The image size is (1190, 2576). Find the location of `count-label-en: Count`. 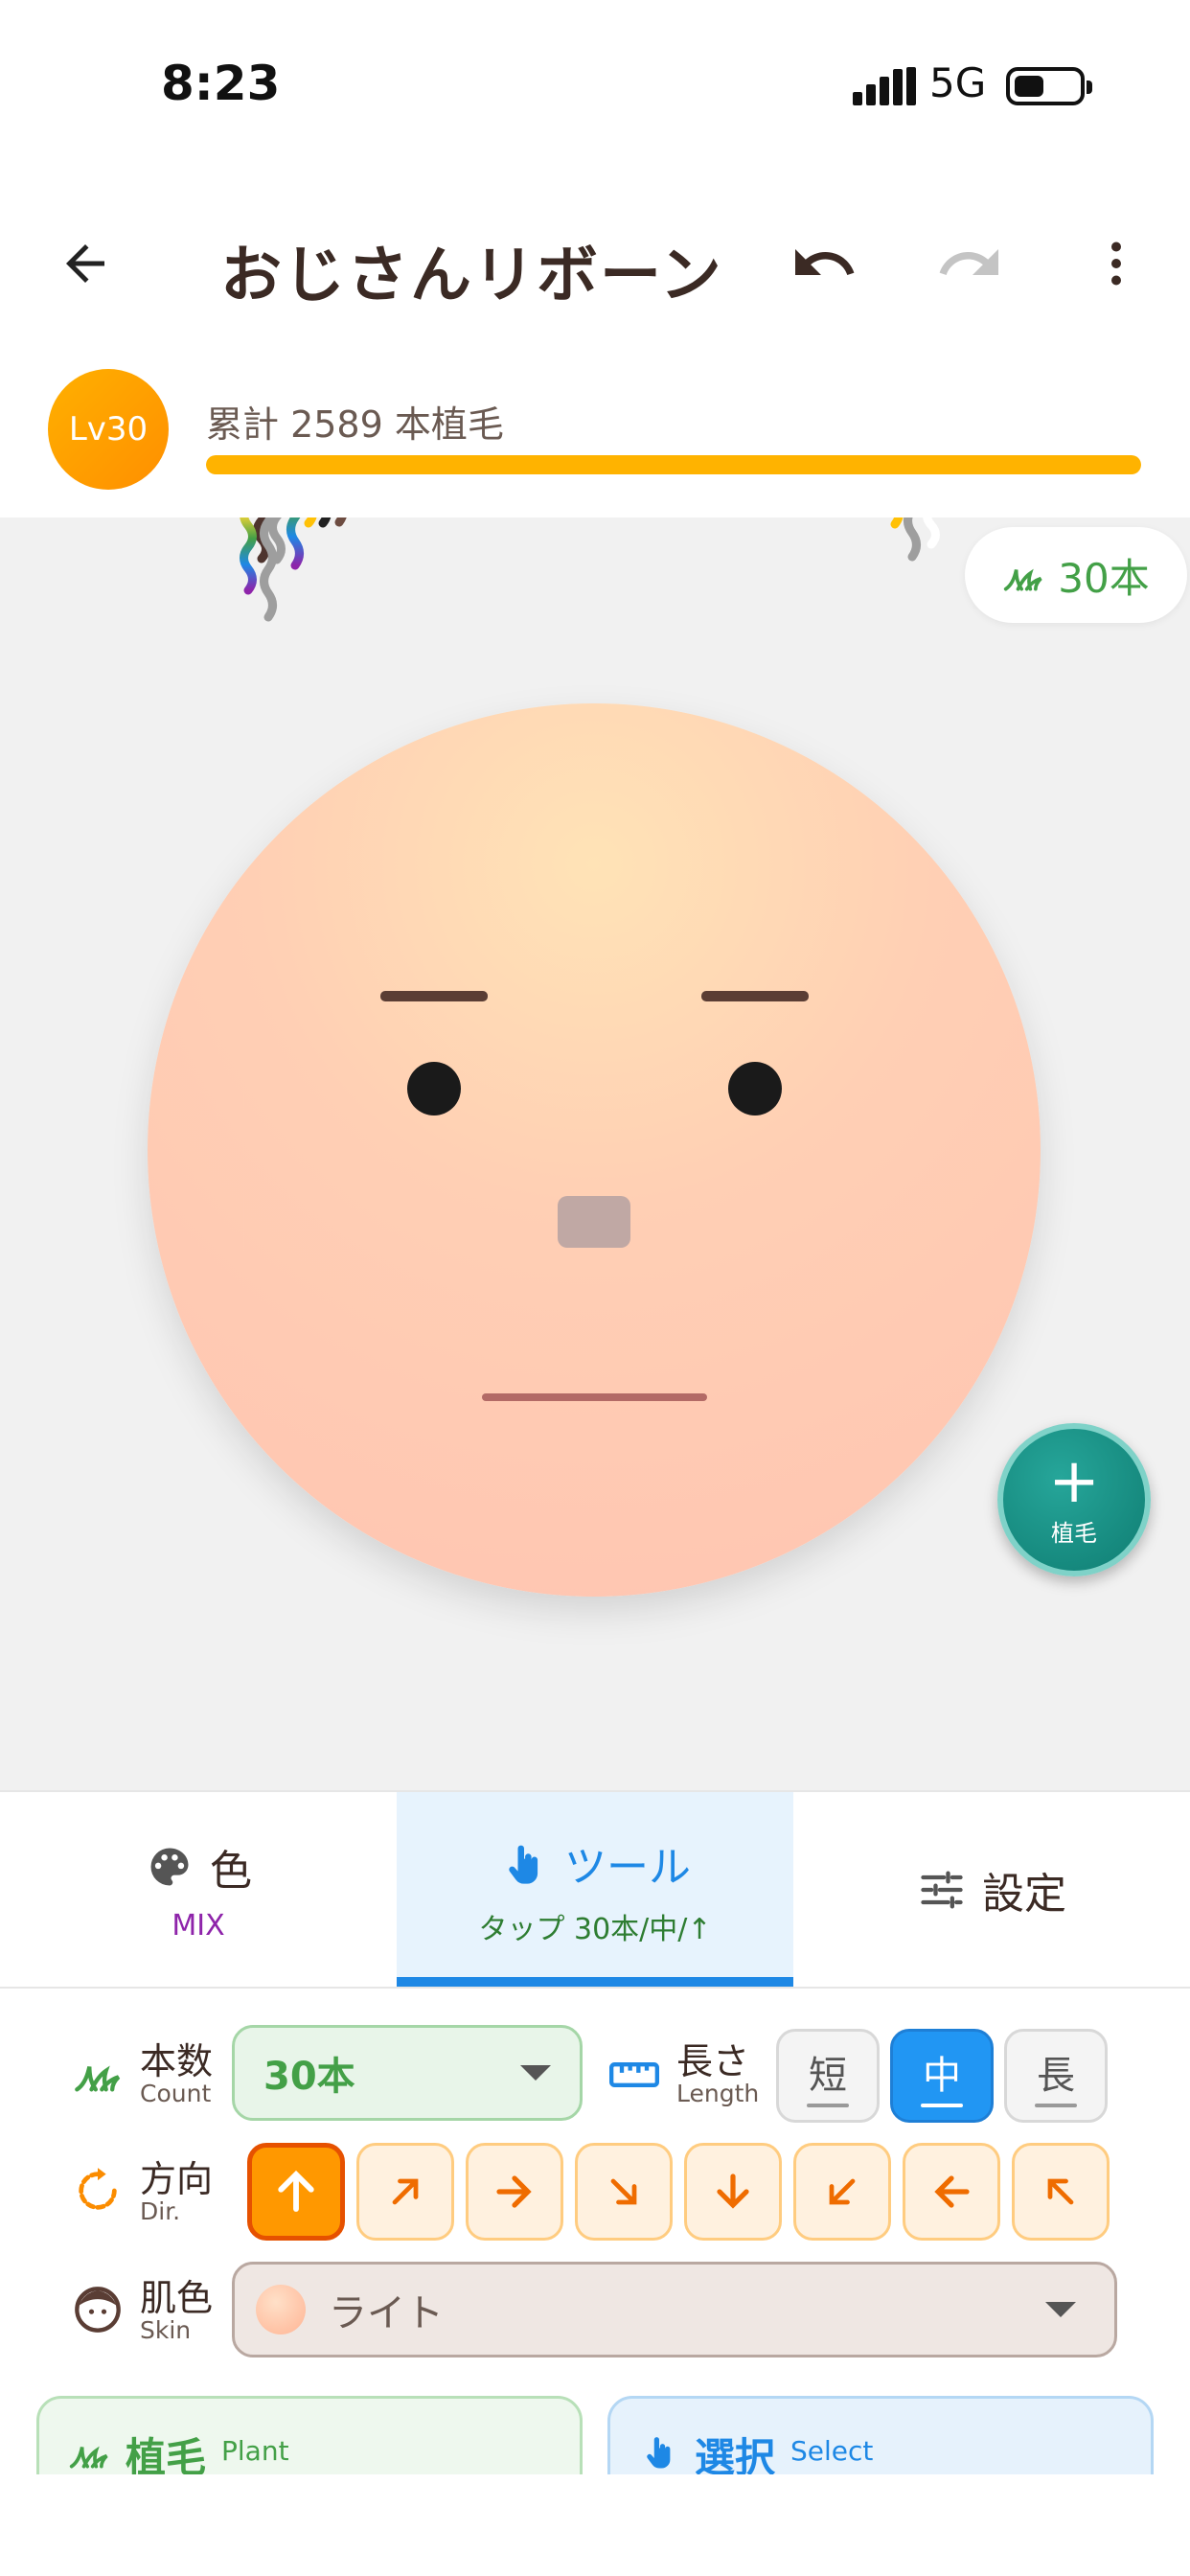

count-label-en: Count is located at coordinates (176, 2093).